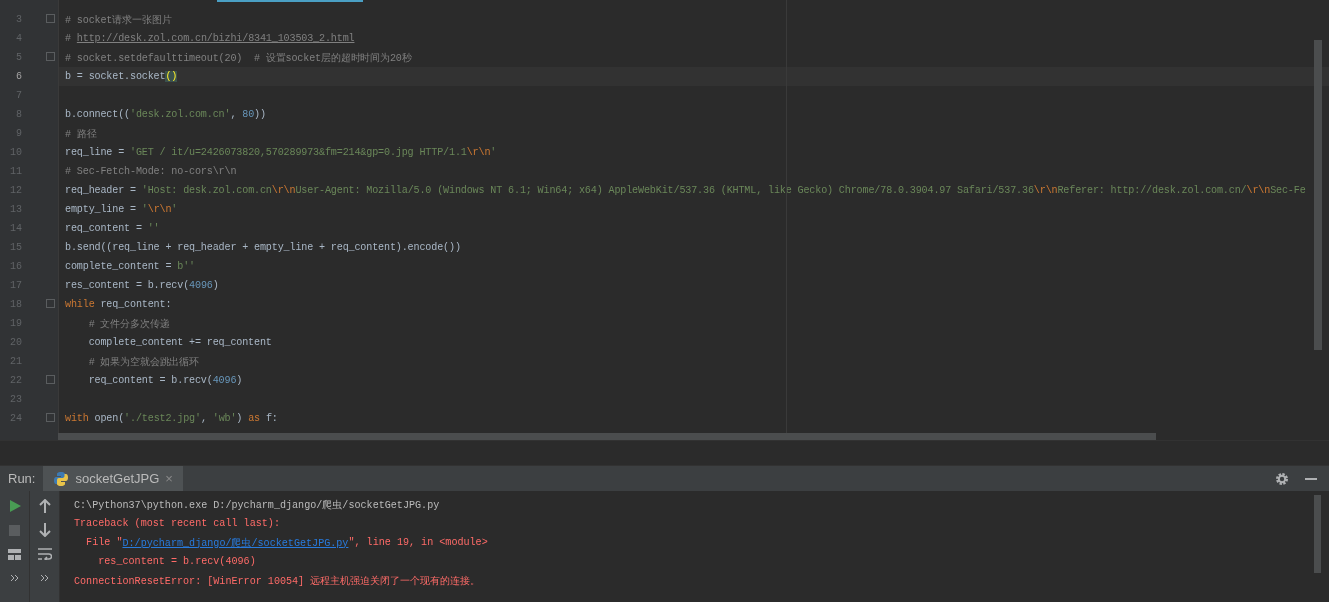  Describe the element at coordinates (257, 505) in the screenshot. I see `console-output: C:\Python37\python.exe D:/pycharm_django/爬虫/socketGetJPG.py` at that location.